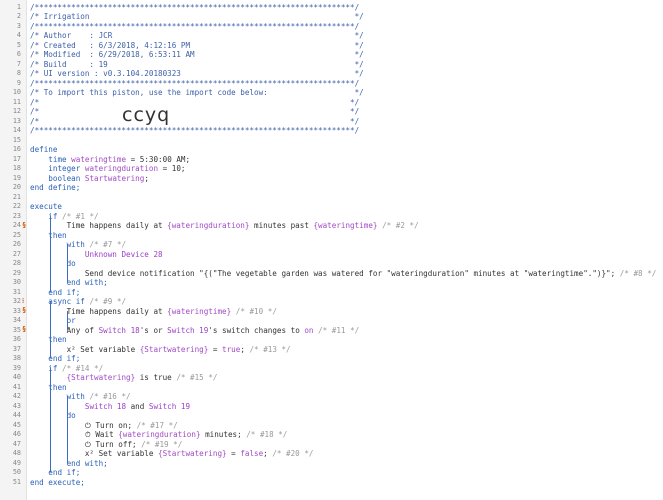 This screenshot has width=663, height=500. What do you see at coordinates (197, 16) in the screenshot?
I see `code-text: /* Irrigation */` at bounding box center [197, 16].